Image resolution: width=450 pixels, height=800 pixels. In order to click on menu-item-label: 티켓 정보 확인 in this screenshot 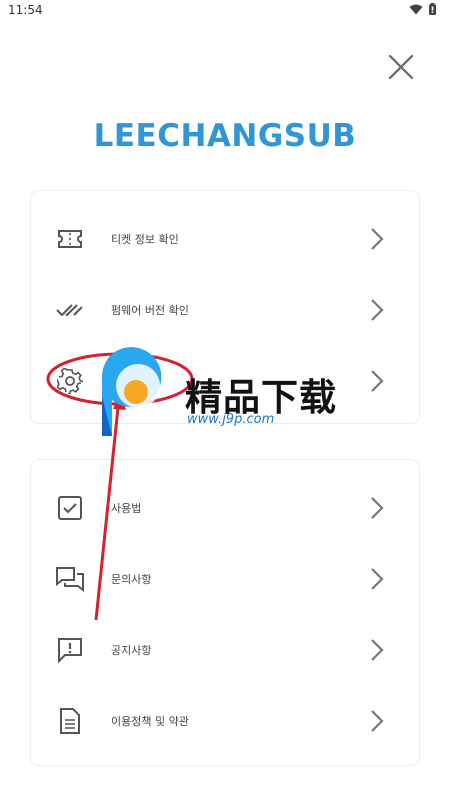, I will do `click(145, 239)`.